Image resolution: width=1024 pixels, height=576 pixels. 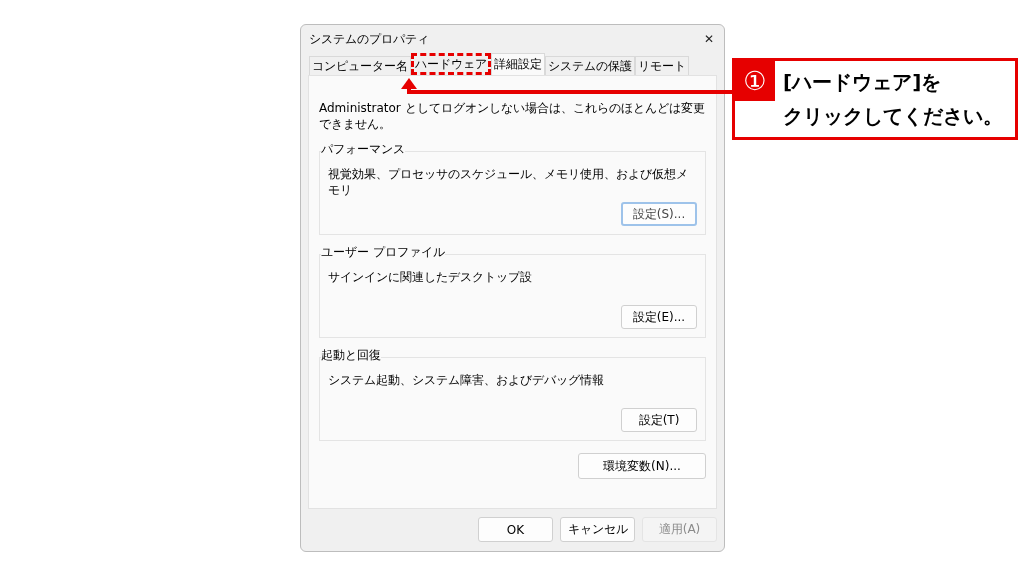 I want to click on tab: コンピューター名, so click(x=360, y=65).